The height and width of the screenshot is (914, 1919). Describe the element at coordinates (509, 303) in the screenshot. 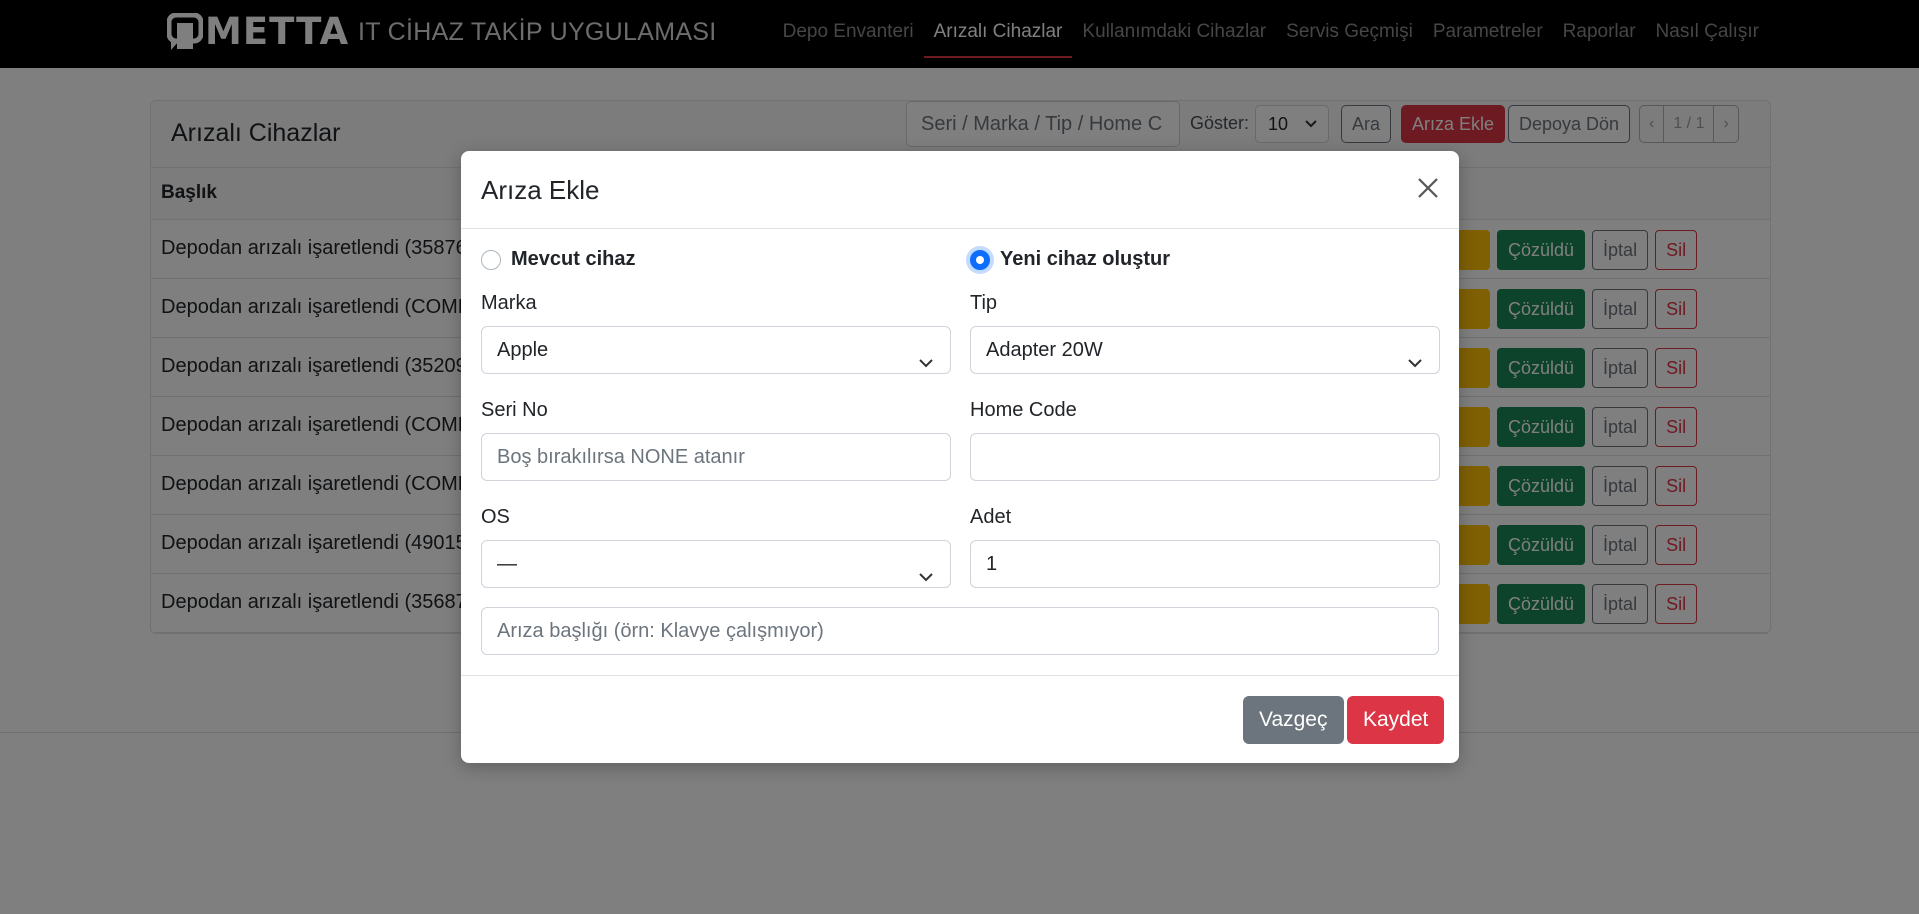

I see `marka-label: Marka` at that location.